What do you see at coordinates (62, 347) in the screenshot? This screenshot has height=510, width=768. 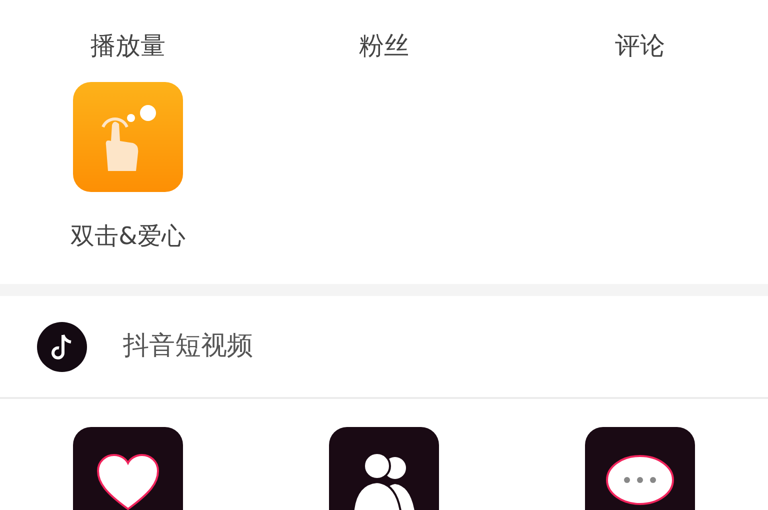 I see `music-note-logo-icon` at bounding box center [62, 347].